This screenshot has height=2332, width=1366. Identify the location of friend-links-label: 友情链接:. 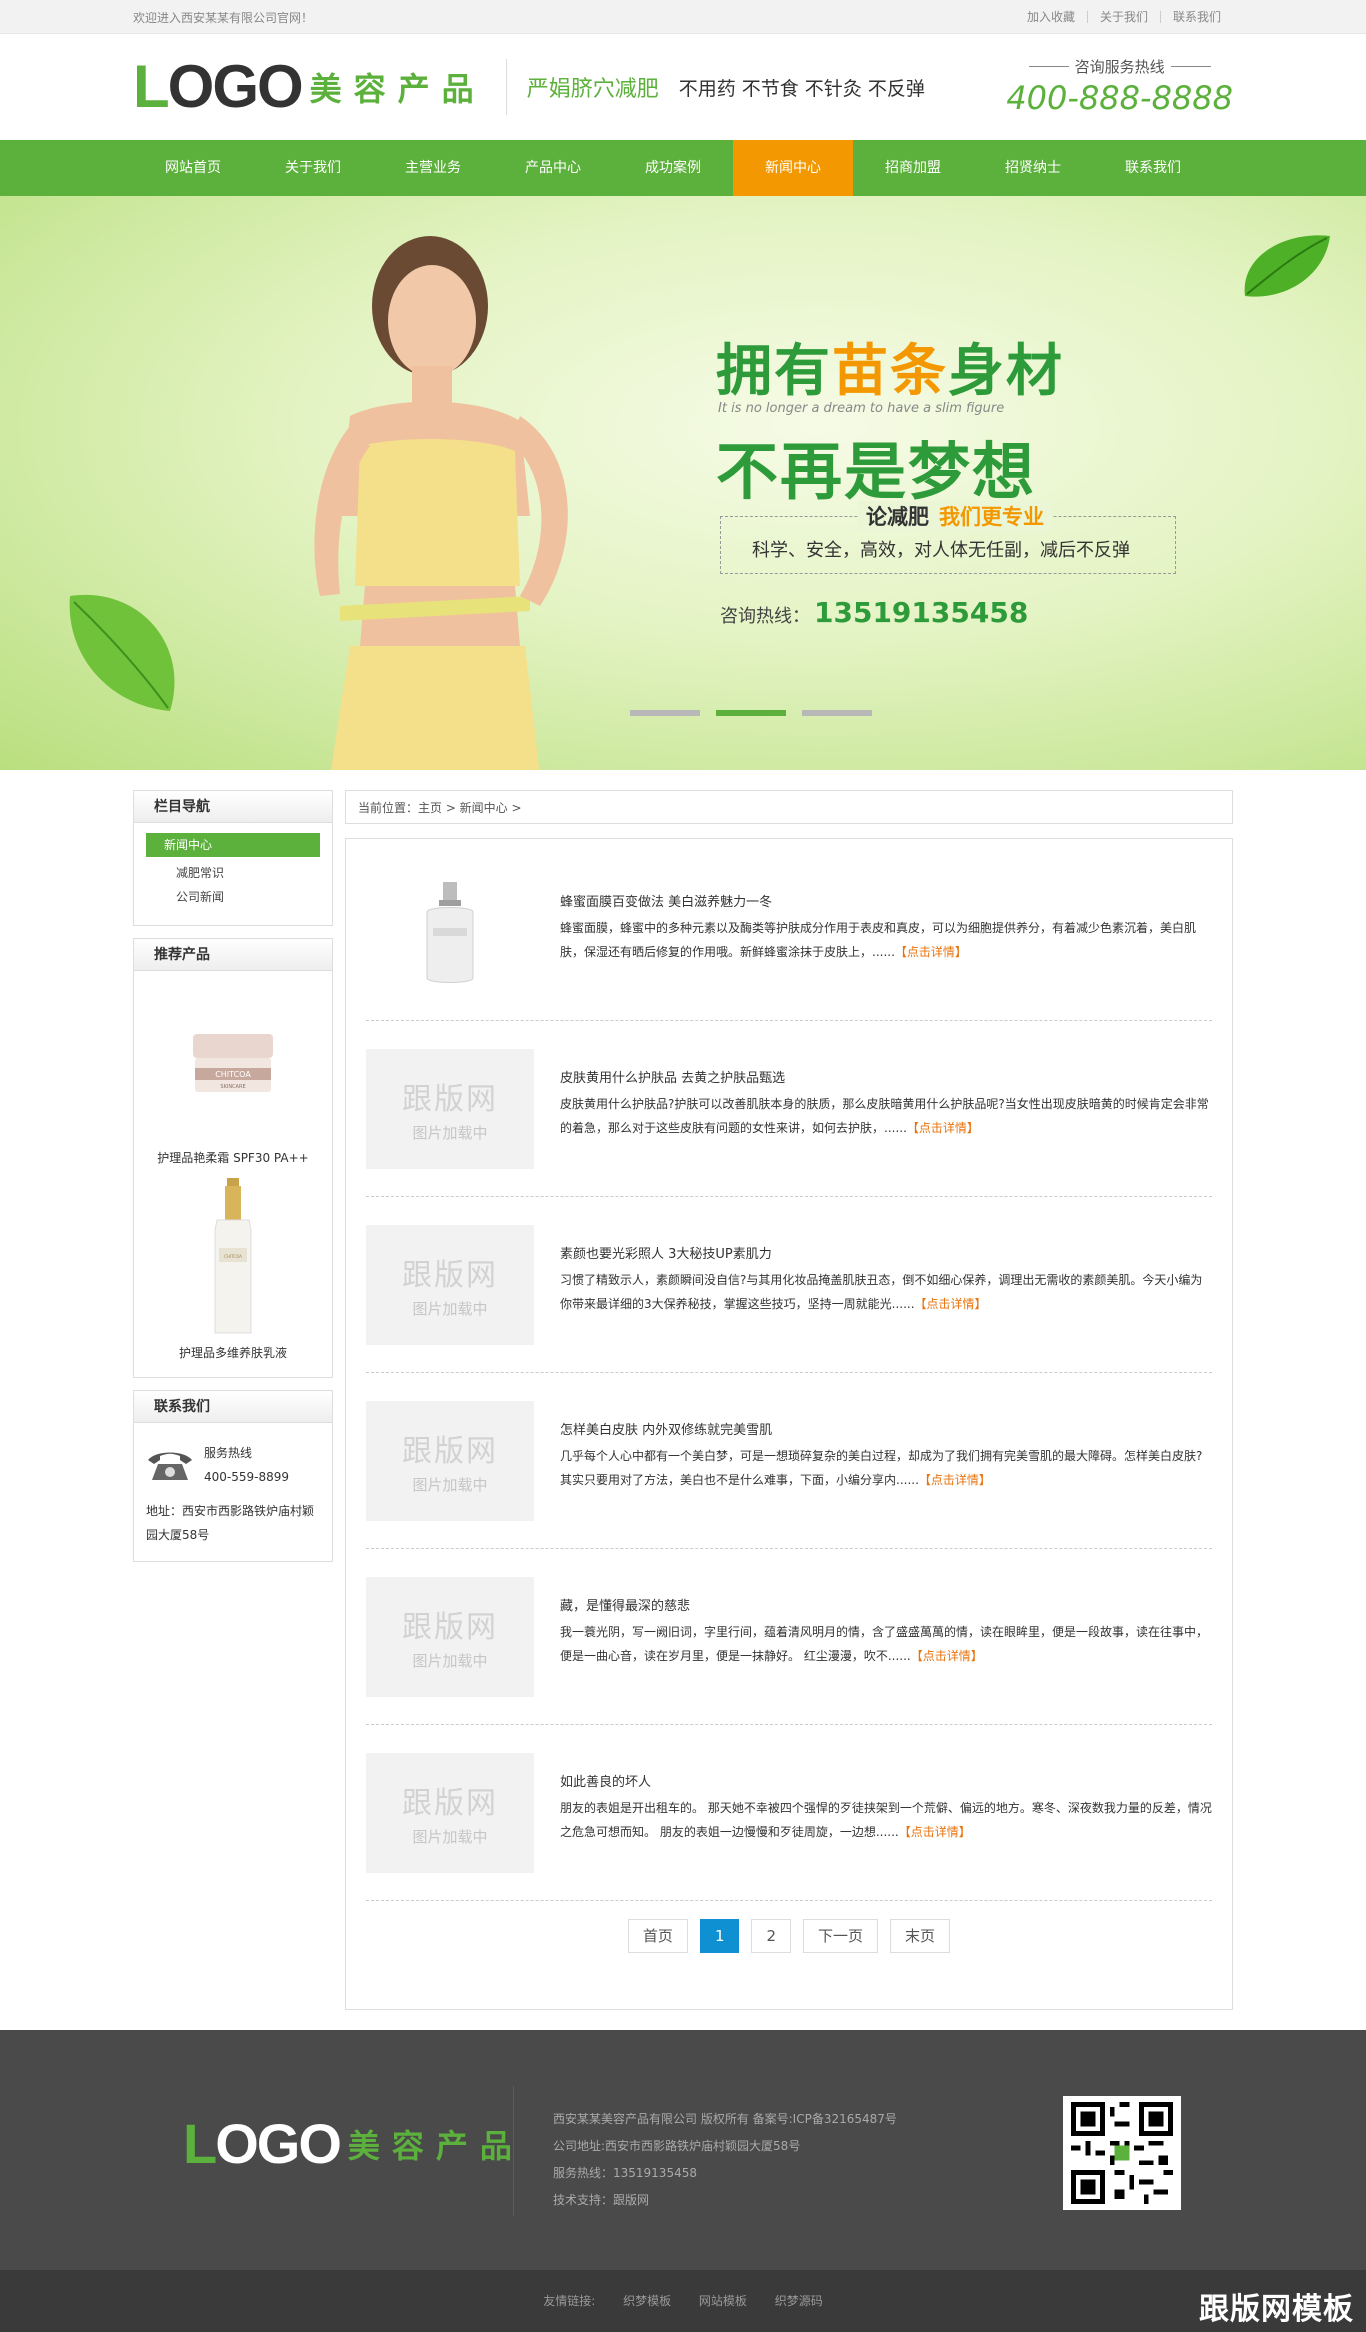
(569, 2301).